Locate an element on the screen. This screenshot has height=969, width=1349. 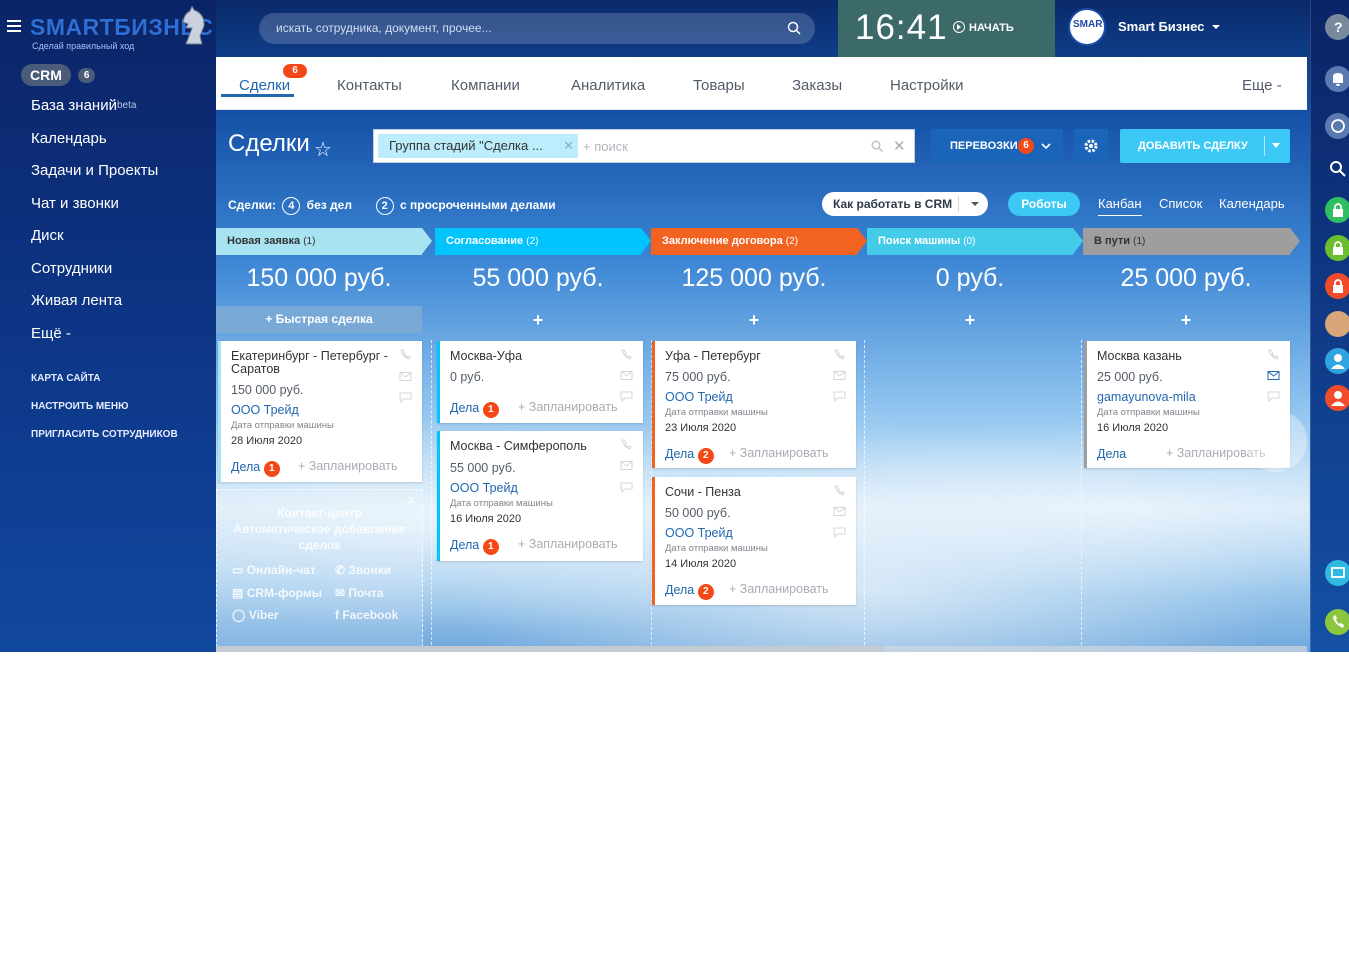
column-header: Согласование (2) is located at coordinates (543, 241).